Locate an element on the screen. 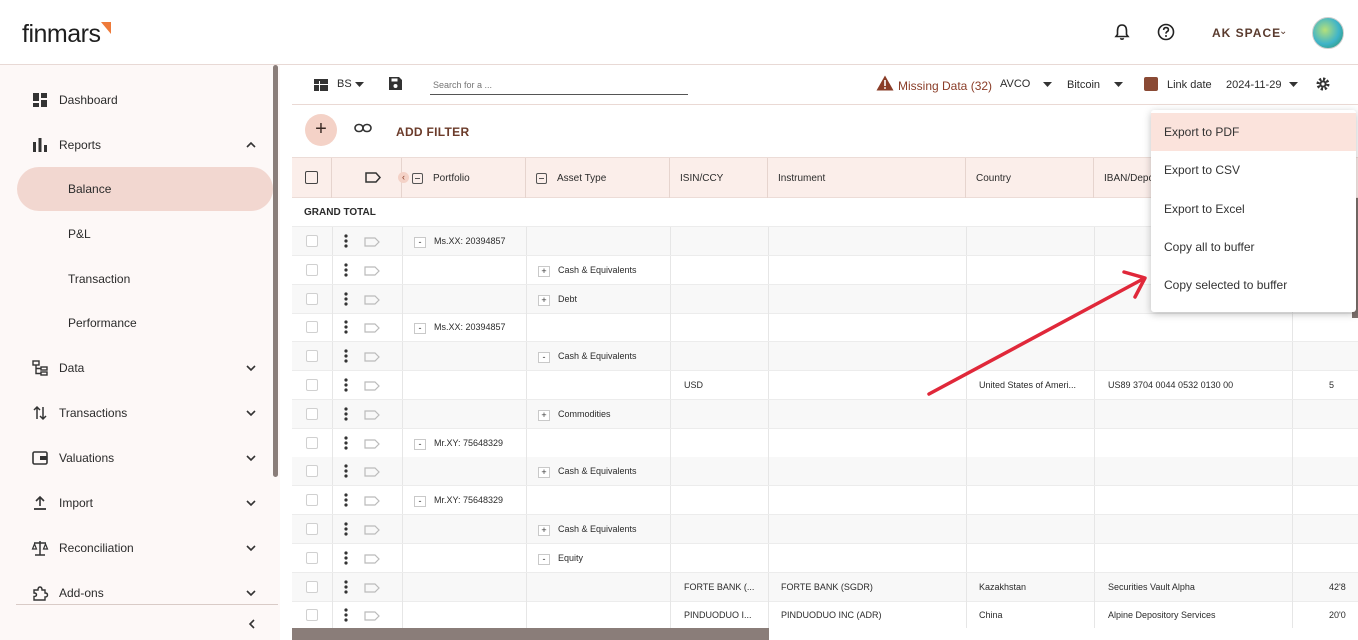  bell-icon is located at coordinates (1122, 32).